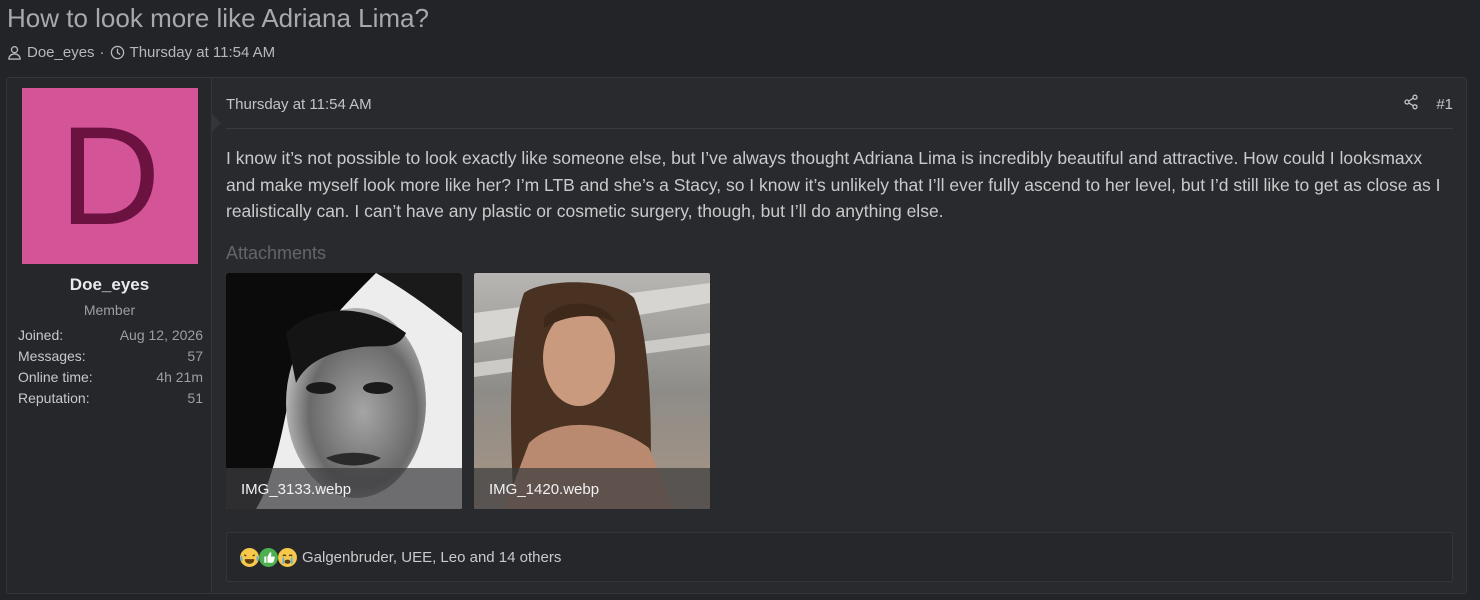  Describe the element at coordinates (839, 557) in the screenshot. I see `reactions-bar: Galgenbruder, UEE, Leo and 14 others` at that location.